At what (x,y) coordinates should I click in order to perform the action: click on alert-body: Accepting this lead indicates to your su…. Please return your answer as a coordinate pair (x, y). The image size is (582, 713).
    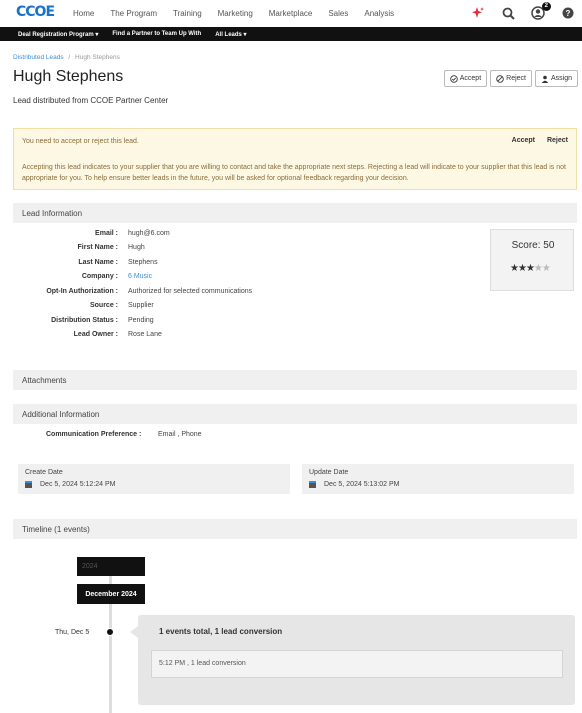
    Looking at the image, I should click on (294, 173).